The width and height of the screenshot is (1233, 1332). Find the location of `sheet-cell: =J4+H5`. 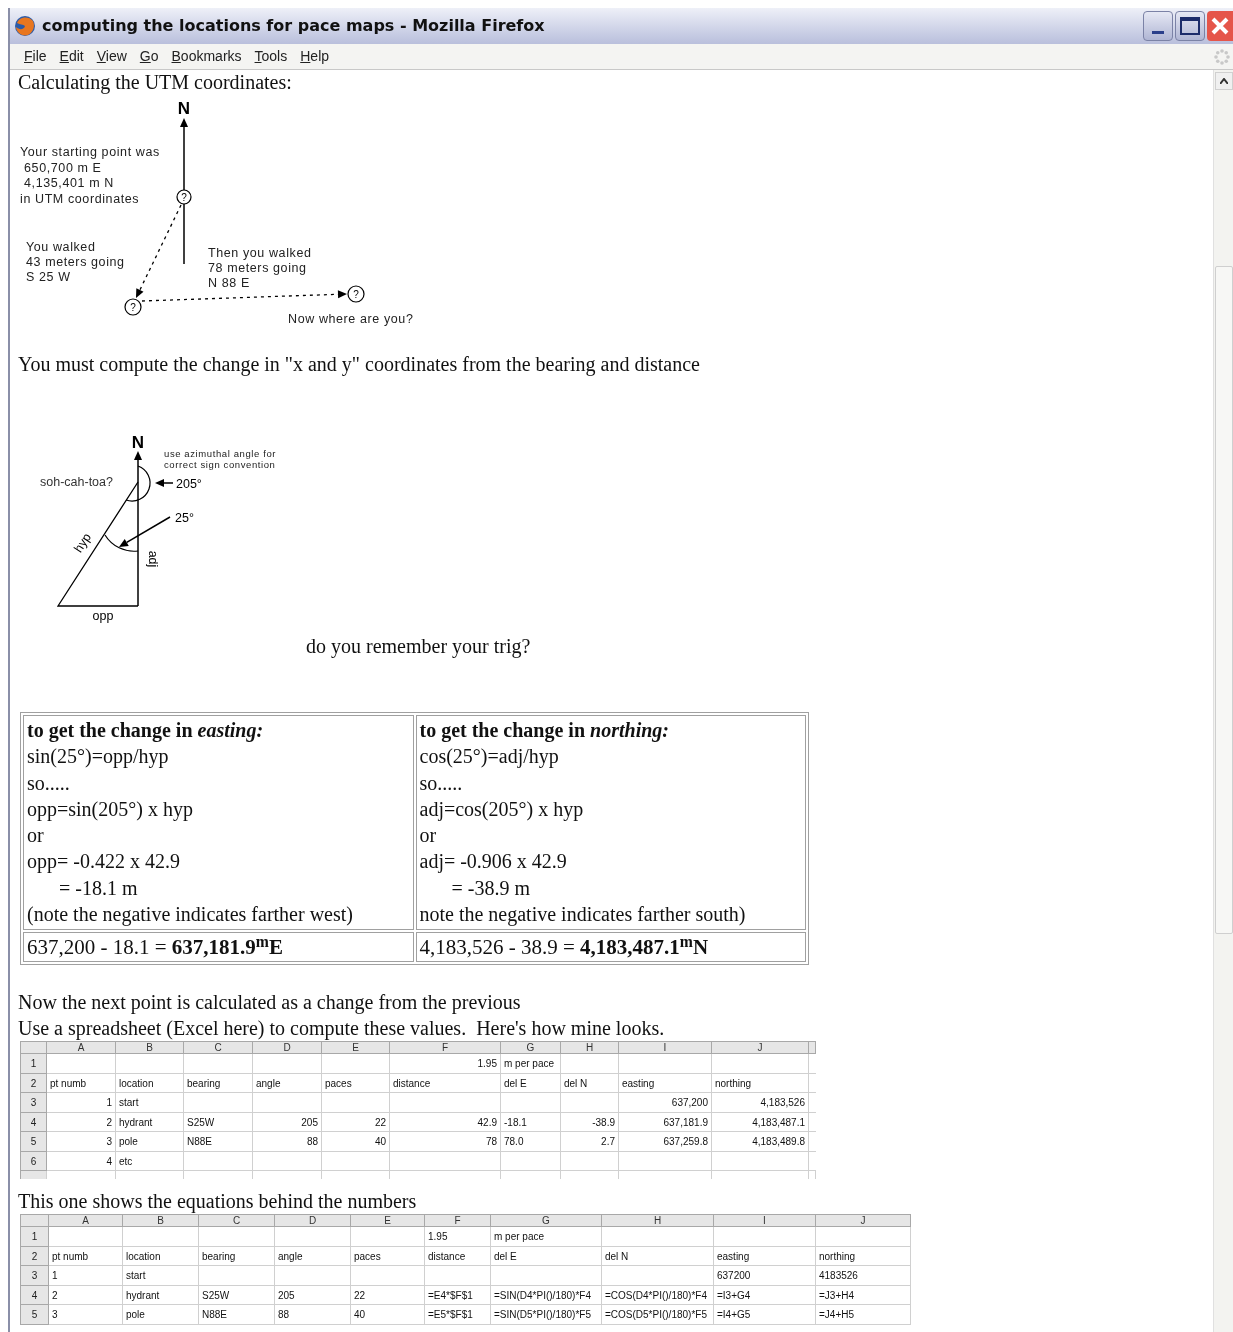

sheet-cell: =J4+H5 is located at coordinates (863, 1315).